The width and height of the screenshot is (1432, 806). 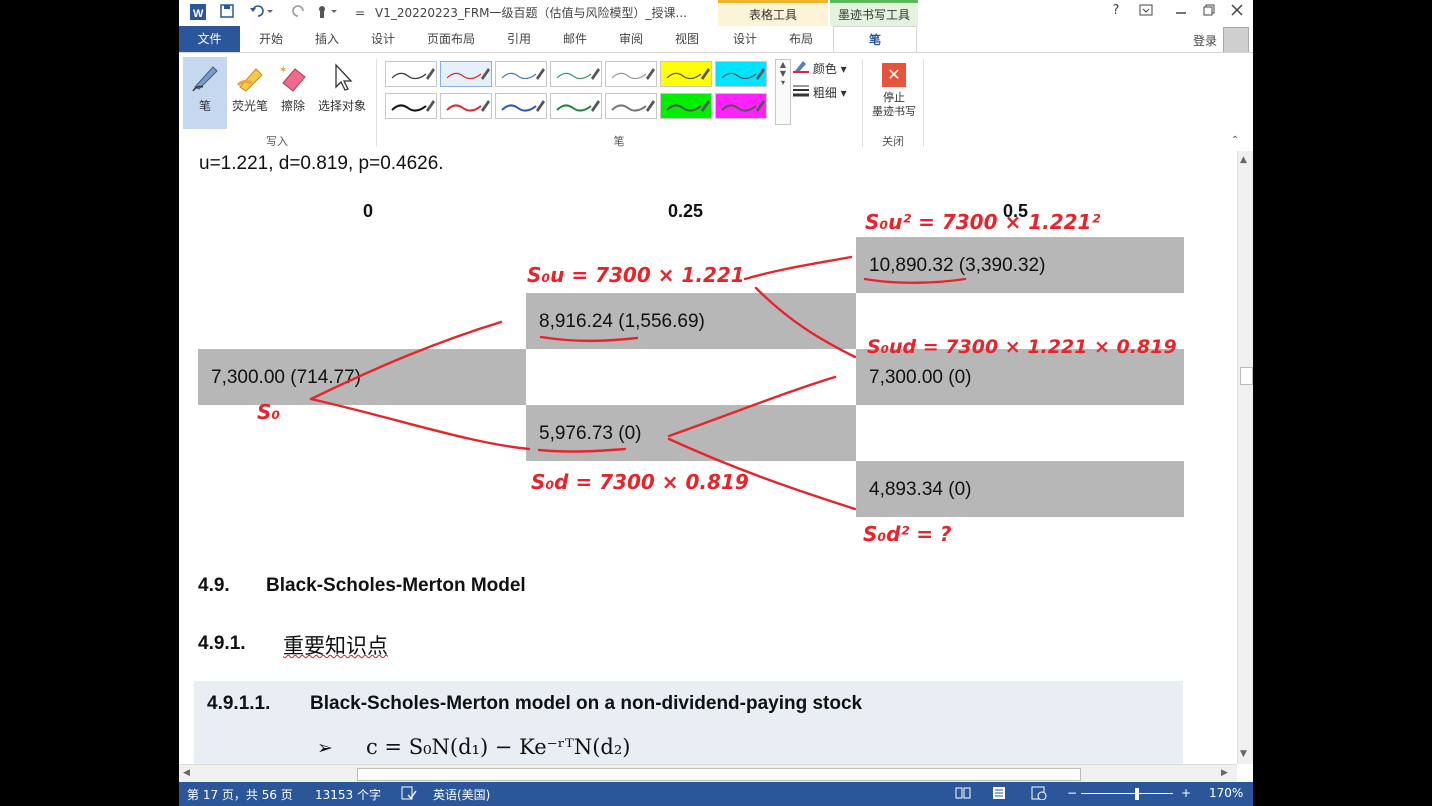 What do you see at coordinates (277, 141) in the screenshot?
I see `write-group-label: 写入` at bounding box center [277, 141].